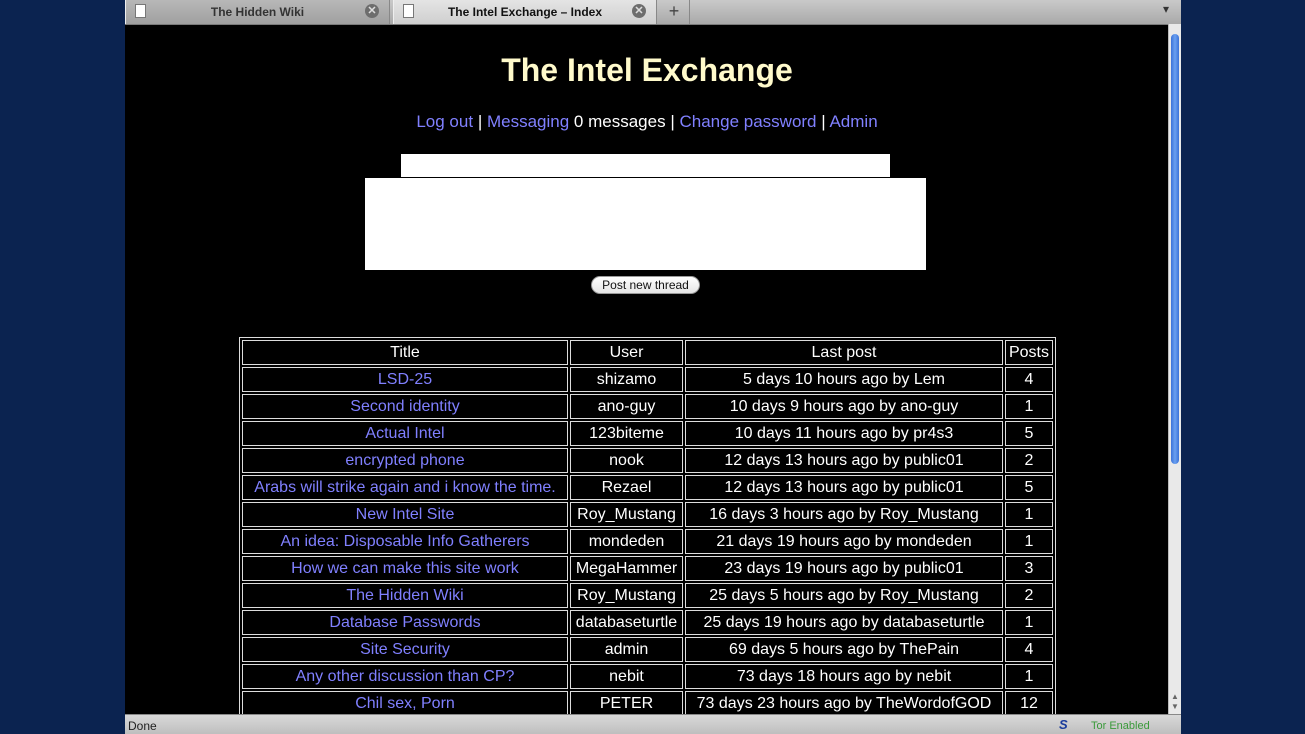  I want to click on thread-title-link: encrypted phone, so click(404, 460).